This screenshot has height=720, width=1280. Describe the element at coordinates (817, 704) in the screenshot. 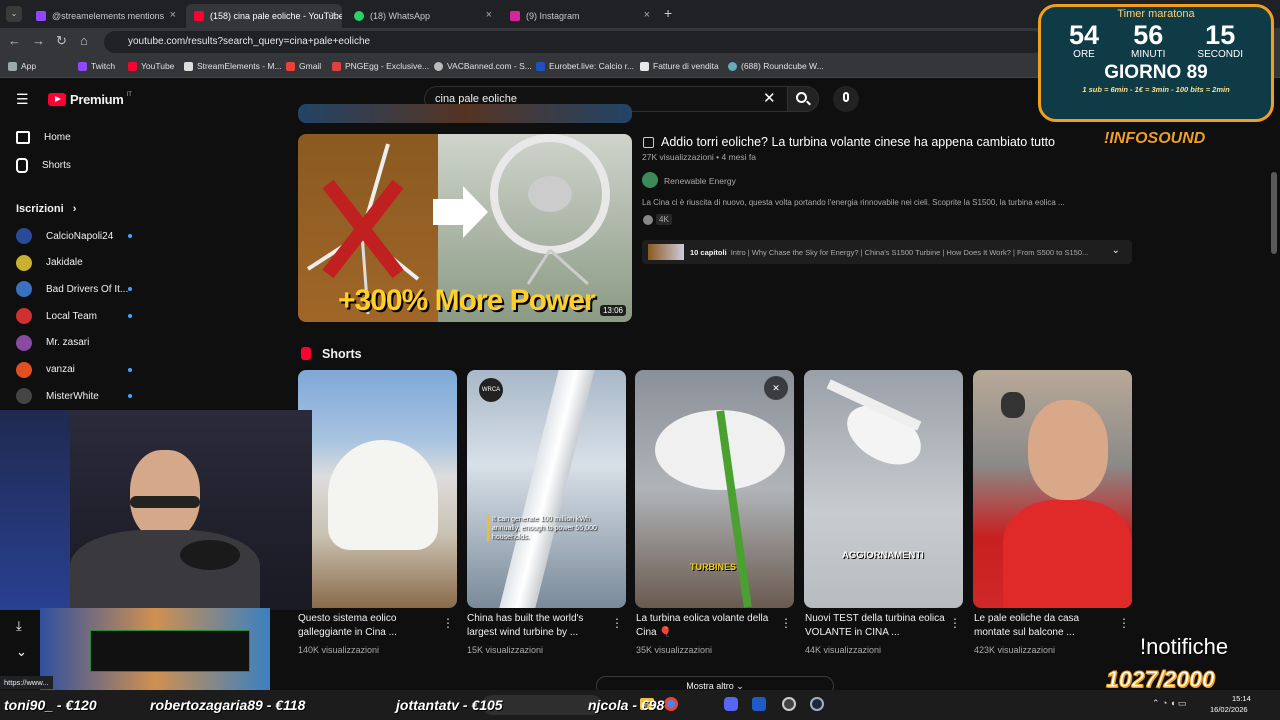

I see `steam-icon` at that location.